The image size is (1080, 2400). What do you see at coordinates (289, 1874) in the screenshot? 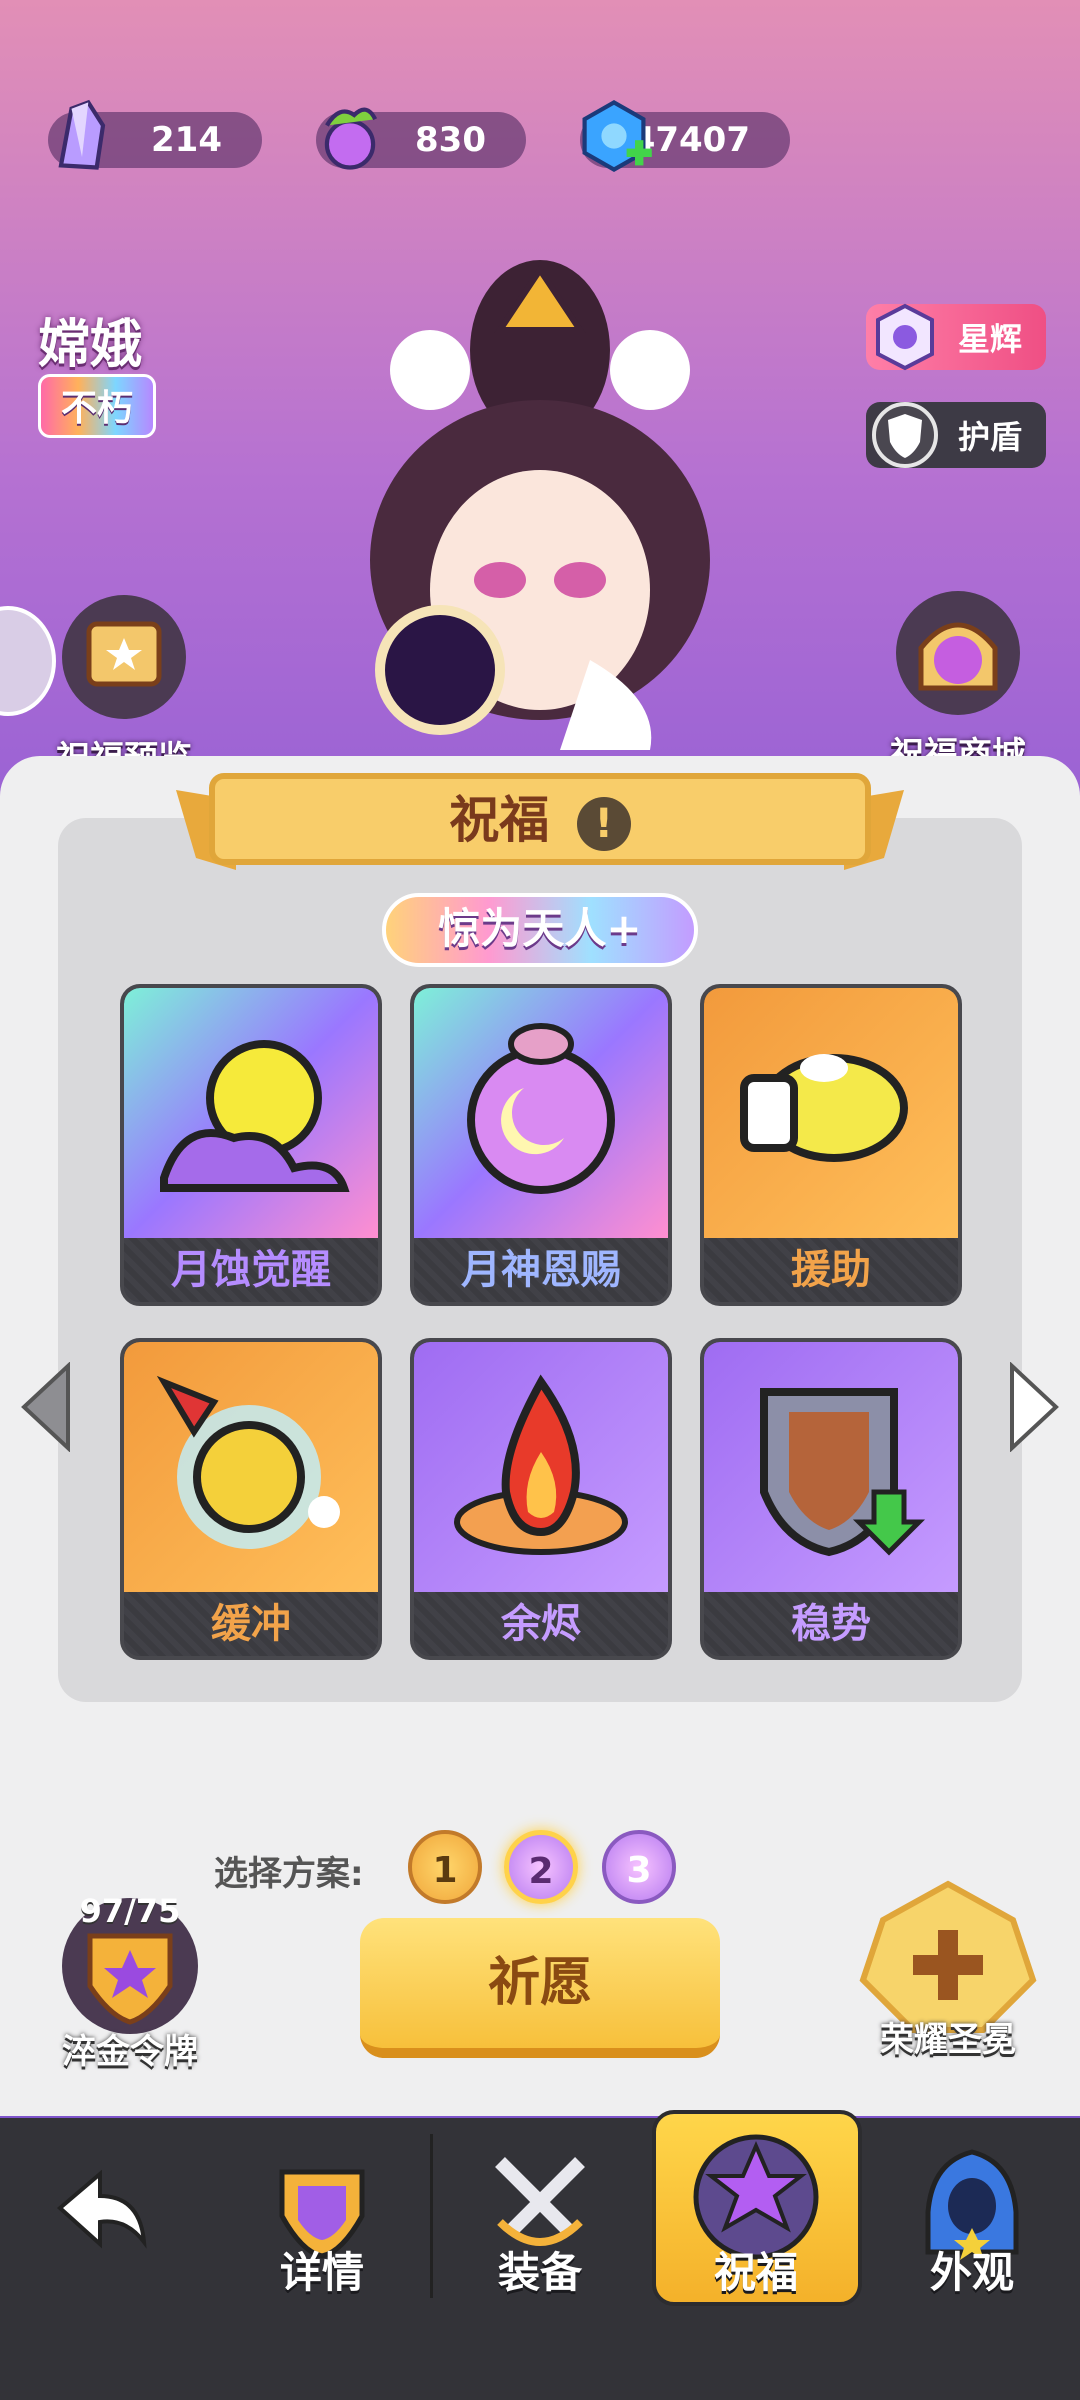
I see `plan-label: 选择方案:` at bounding box center [289, 1874].